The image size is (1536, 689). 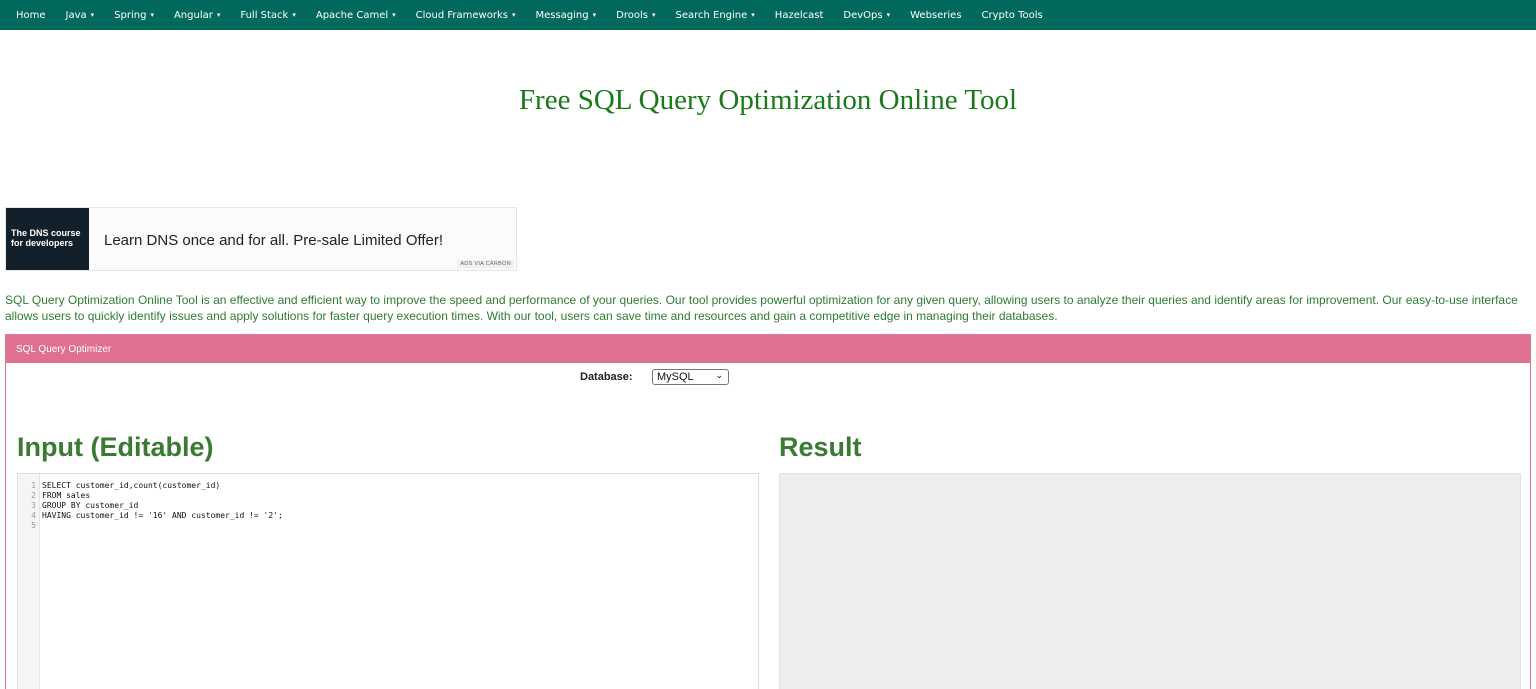 What do you see at coordinates (768, 349) in the screenshot?
I see `panel-heading: SQL Query Optimizer` at bounding box center [768, 349].